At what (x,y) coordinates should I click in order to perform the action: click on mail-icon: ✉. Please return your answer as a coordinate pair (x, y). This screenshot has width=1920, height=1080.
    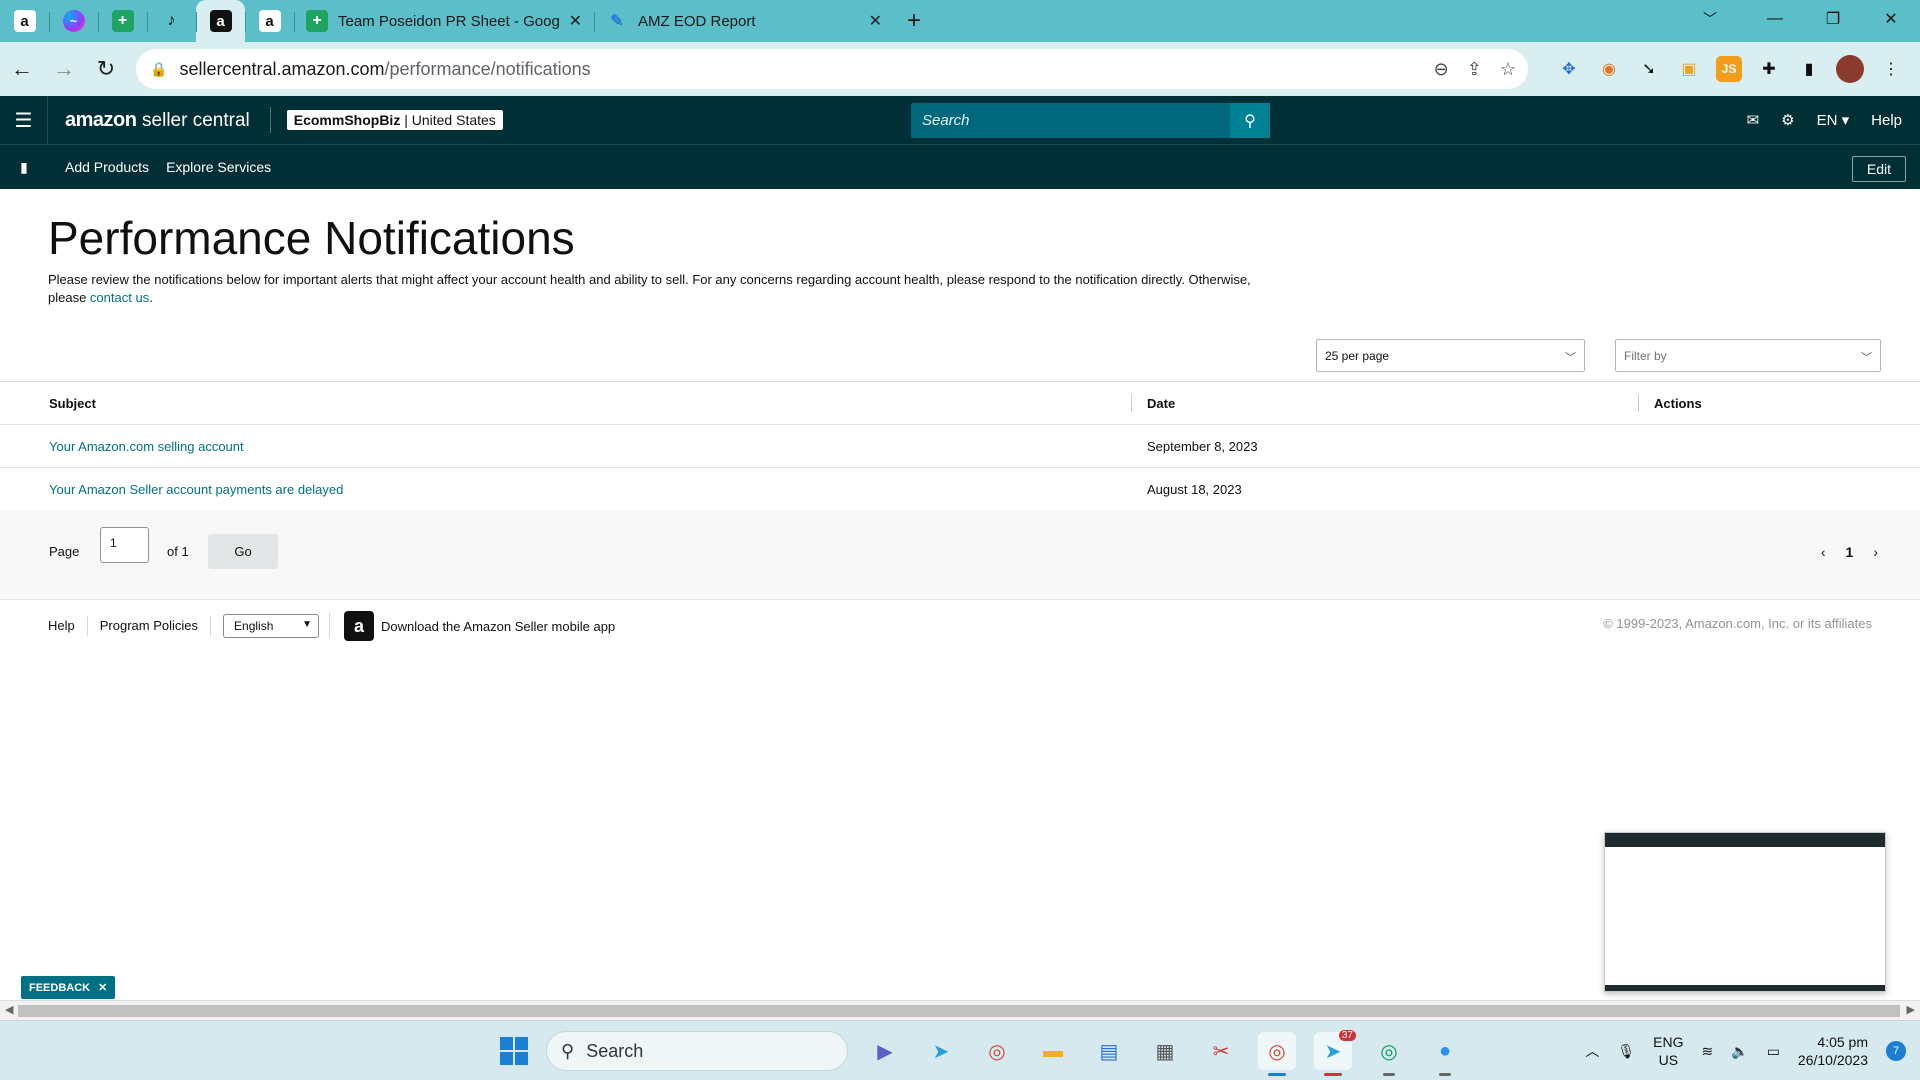
    Looking at the image, I should click on (1753, 120).